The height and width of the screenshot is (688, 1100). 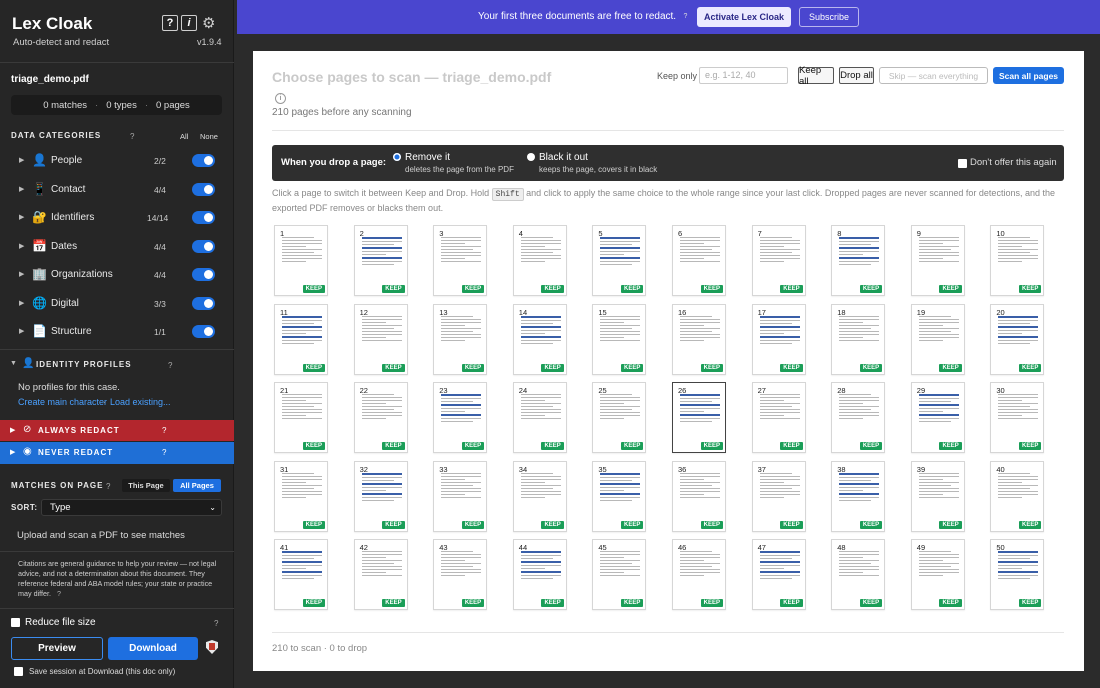 I want to click on page-thumbnail: 49 KEEP, so click(x=937, y=574).